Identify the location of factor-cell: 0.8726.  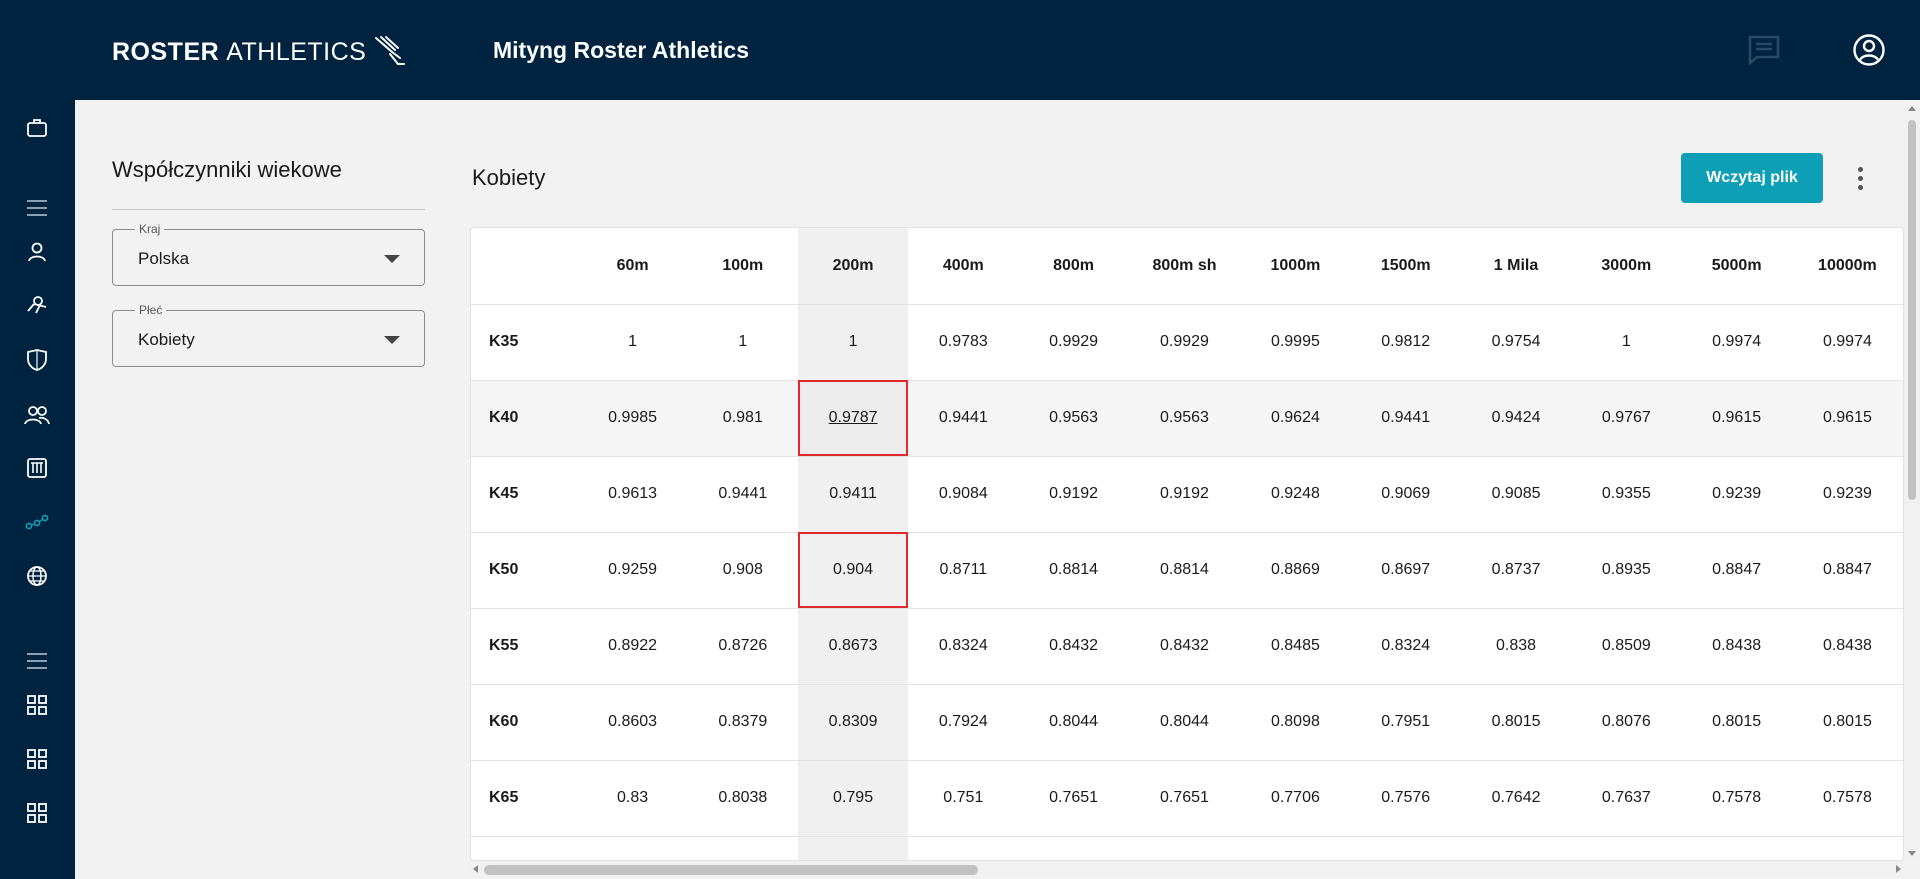
(742, 646).